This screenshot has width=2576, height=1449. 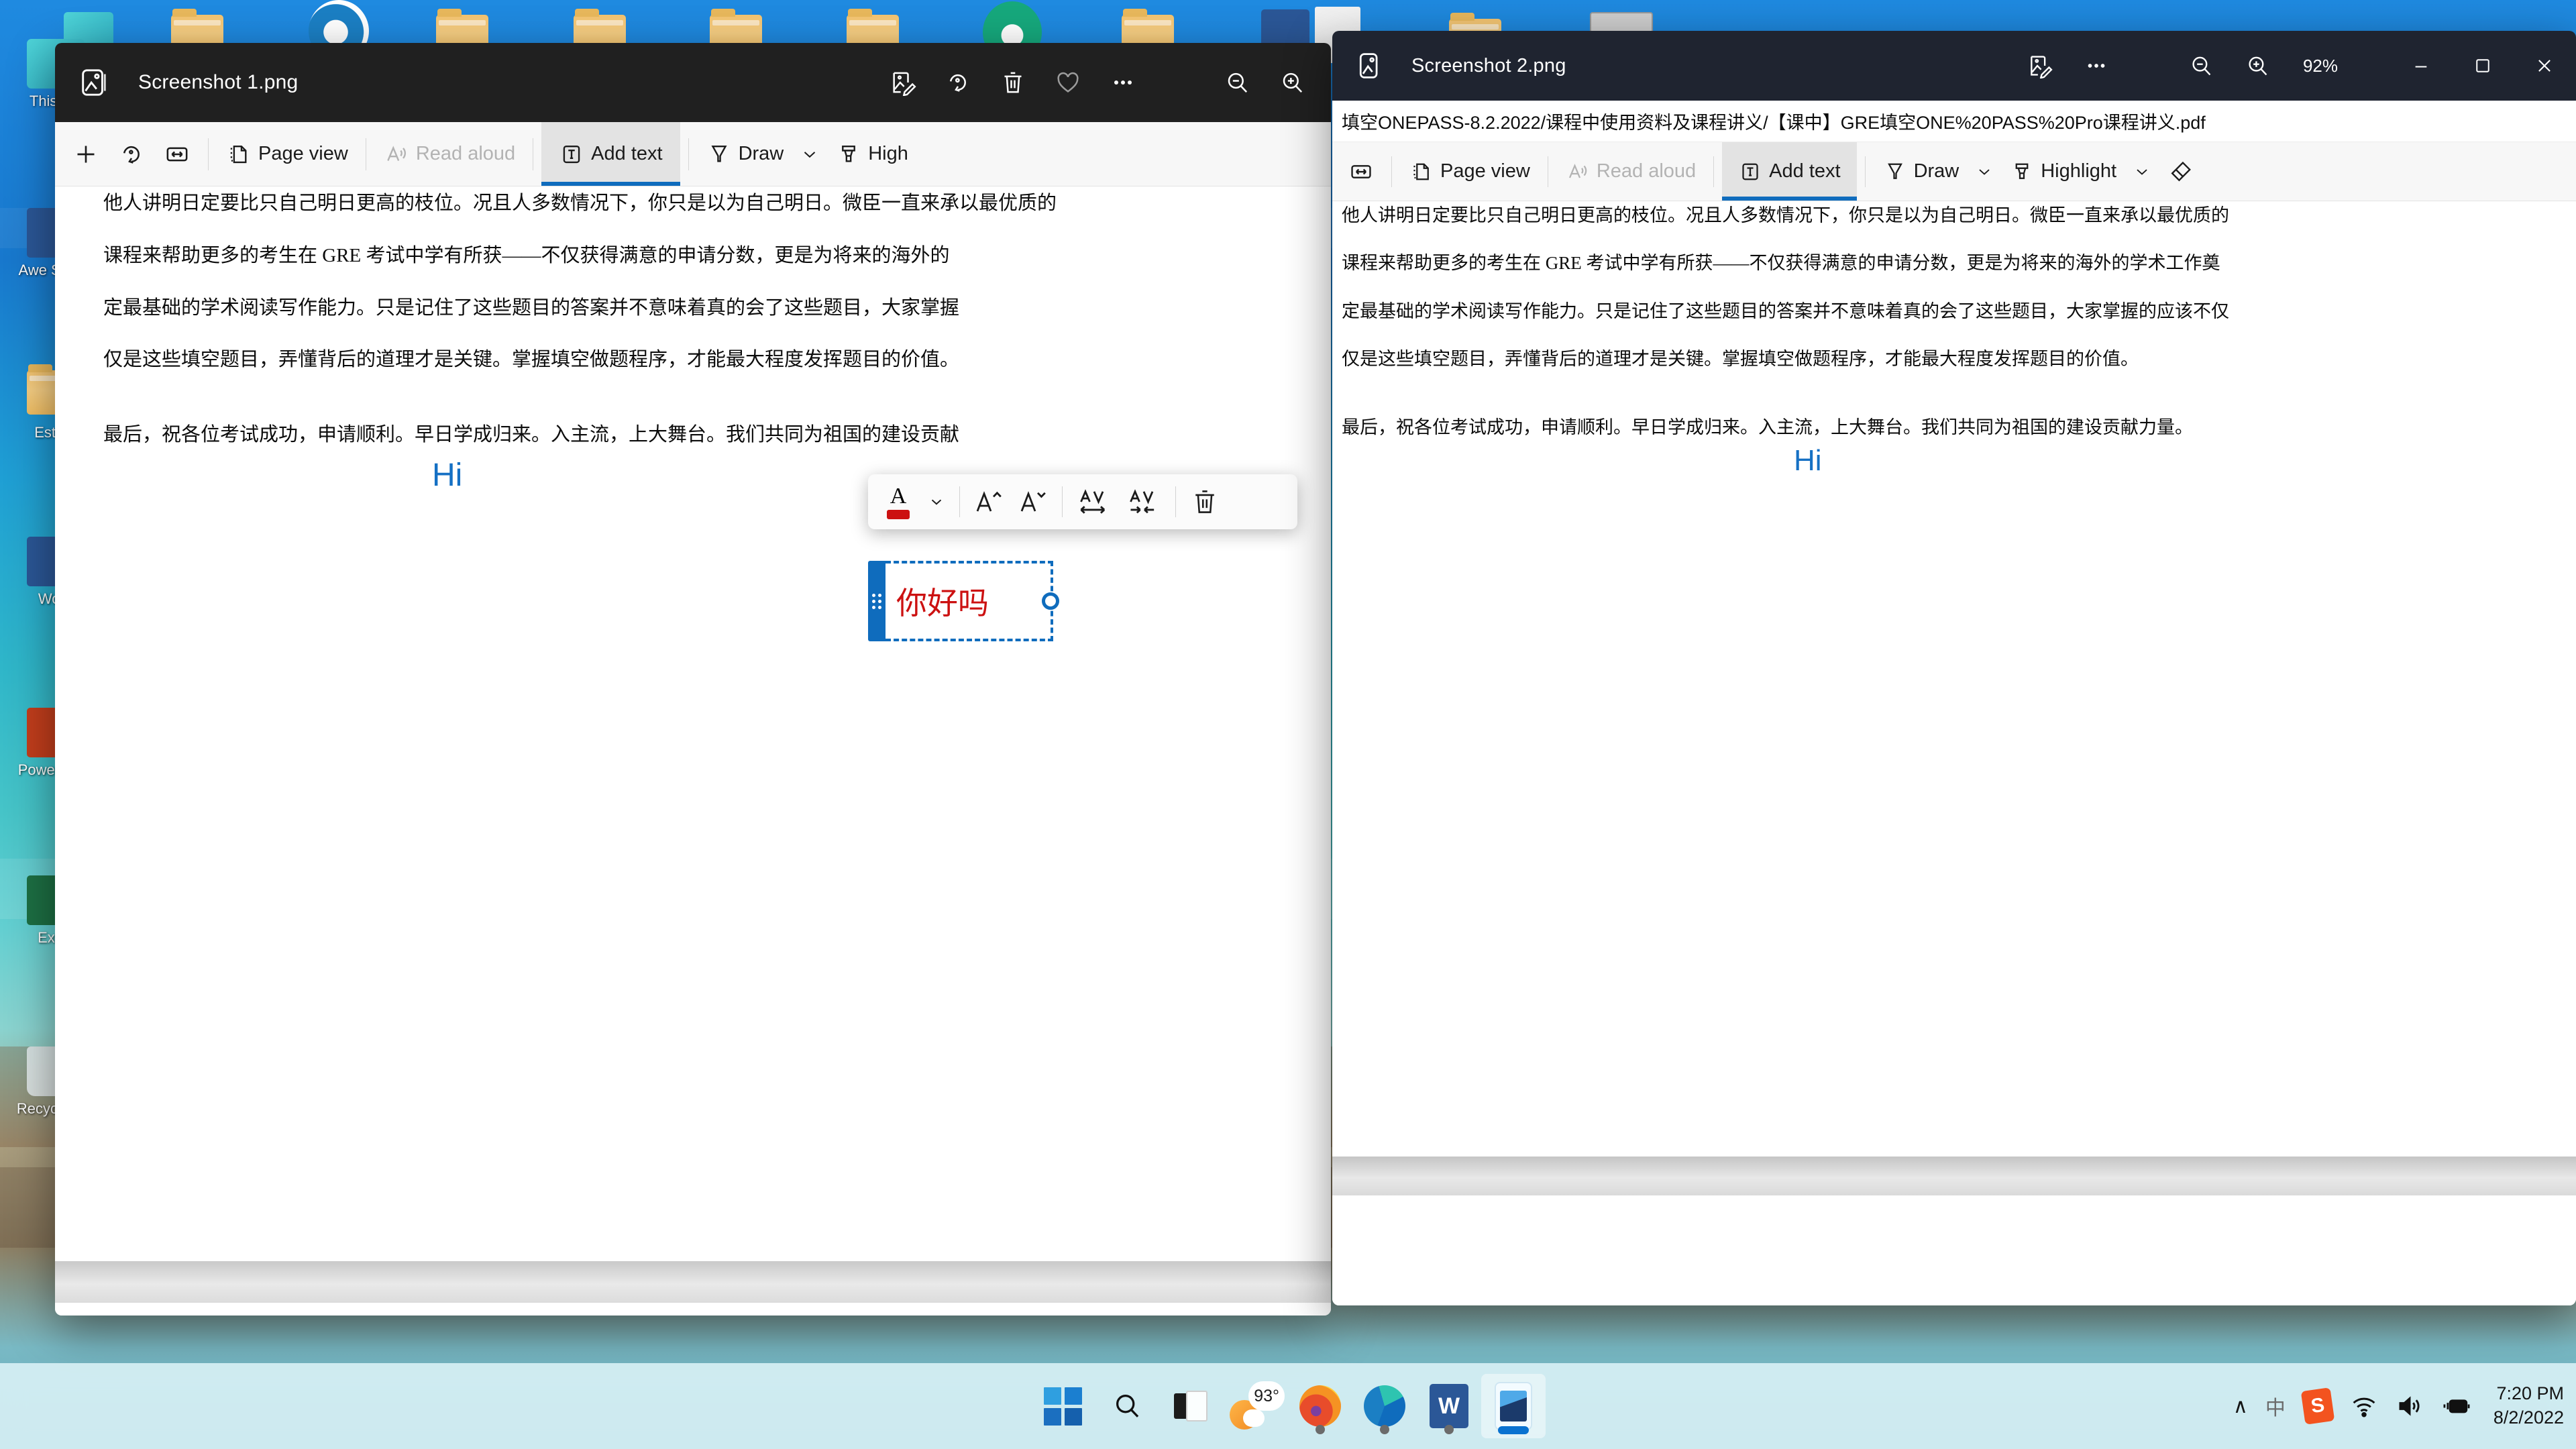 I want to click on taskbar-apps: 93° W, so click(x=1288, y=1406).